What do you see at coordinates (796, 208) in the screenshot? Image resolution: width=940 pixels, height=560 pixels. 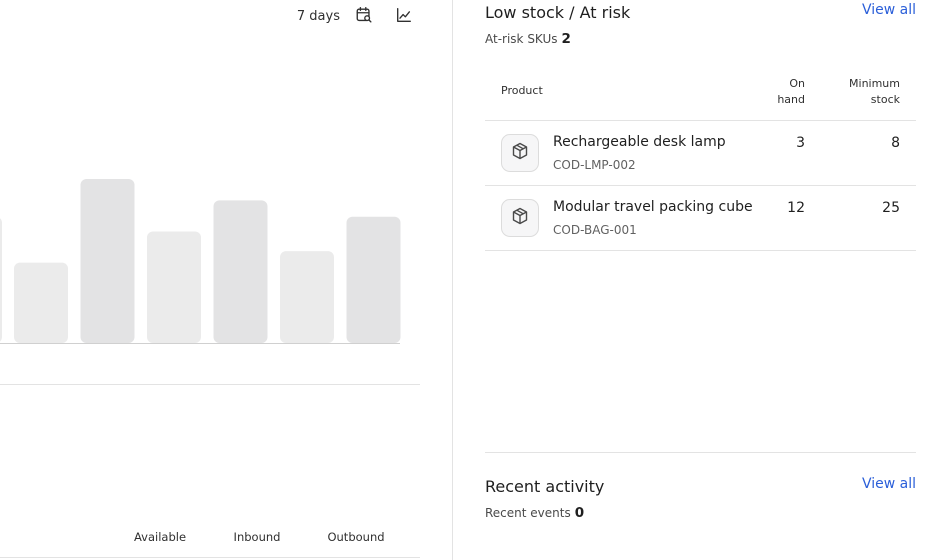 I see `on-hand-value: 12` at bounding box center [796, 208].